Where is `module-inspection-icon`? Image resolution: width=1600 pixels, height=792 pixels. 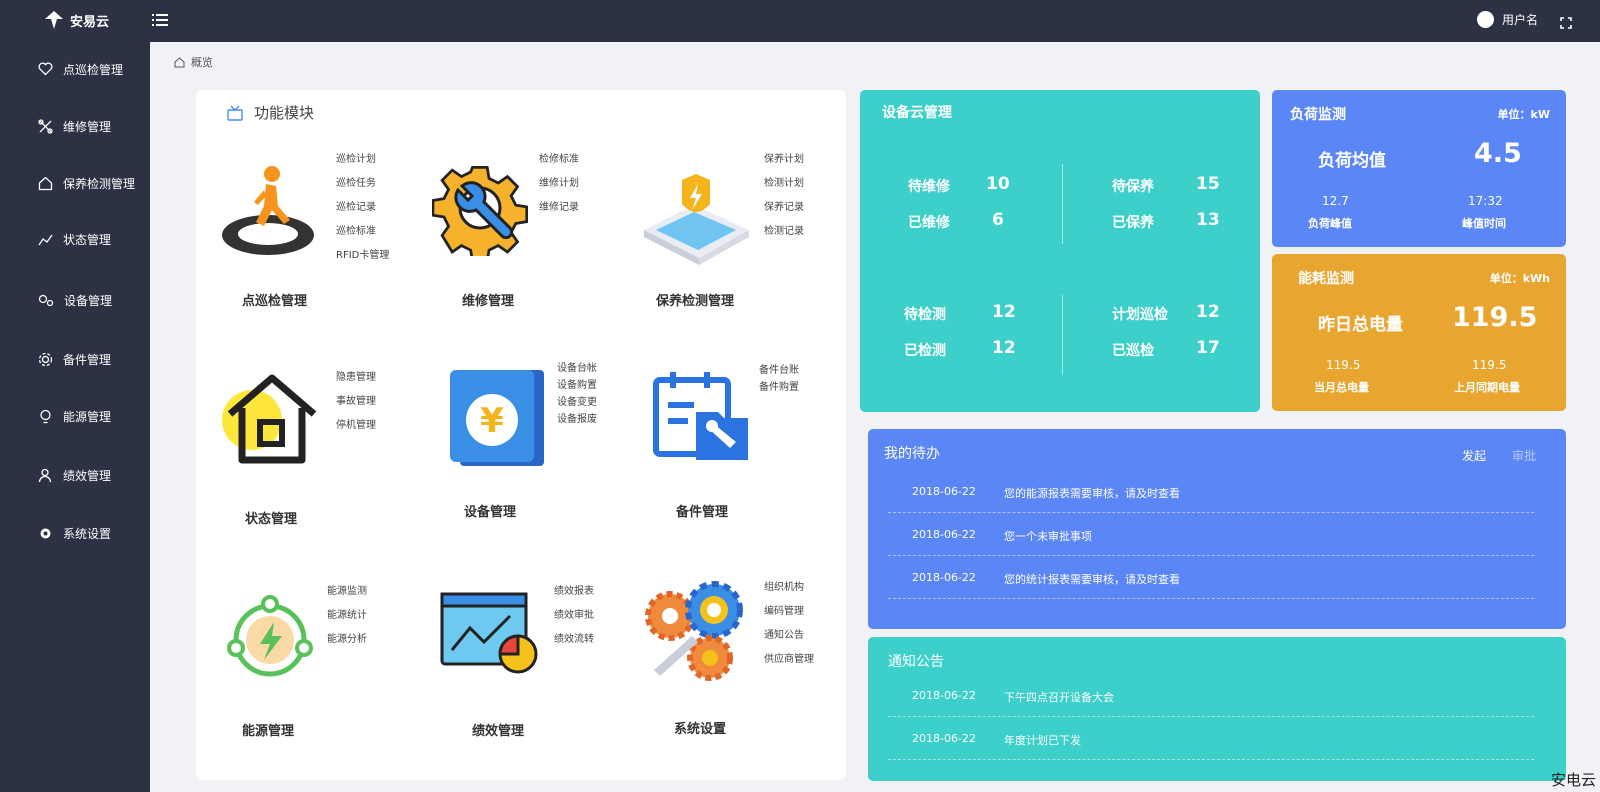
module-inspection-icon is located at coordinates (270, 212).